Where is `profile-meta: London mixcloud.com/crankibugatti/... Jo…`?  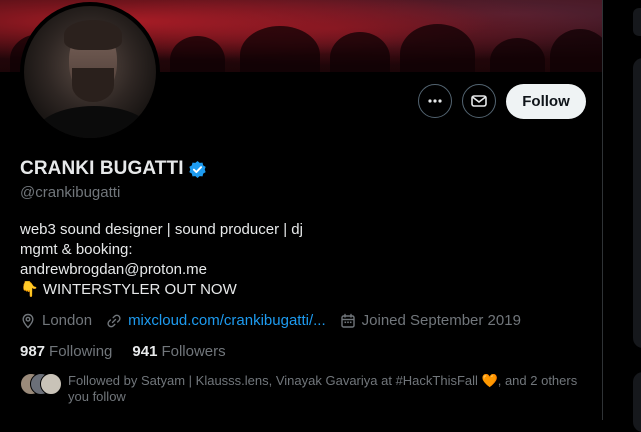
profile-meta: London mixcloud.com/crankibugatti/... Jo… is located at coordinates (277, 320).